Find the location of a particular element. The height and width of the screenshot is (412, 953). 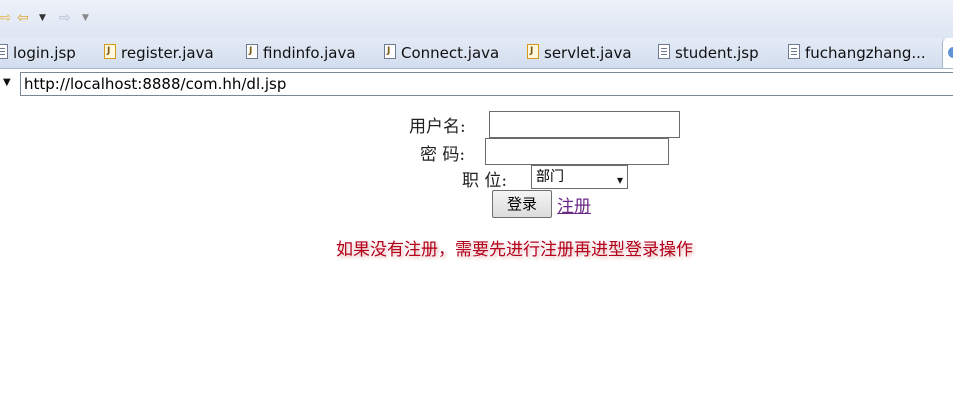

tab-servlet-java: servlet.java is located at coordinates (579, 52).